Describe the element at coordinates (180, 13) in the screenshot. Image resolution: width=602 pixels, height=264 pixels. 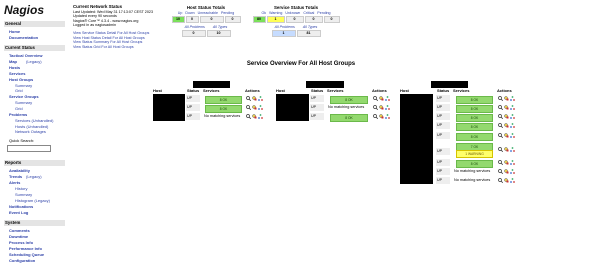
I see `host-hdr-up: Up` at that location.